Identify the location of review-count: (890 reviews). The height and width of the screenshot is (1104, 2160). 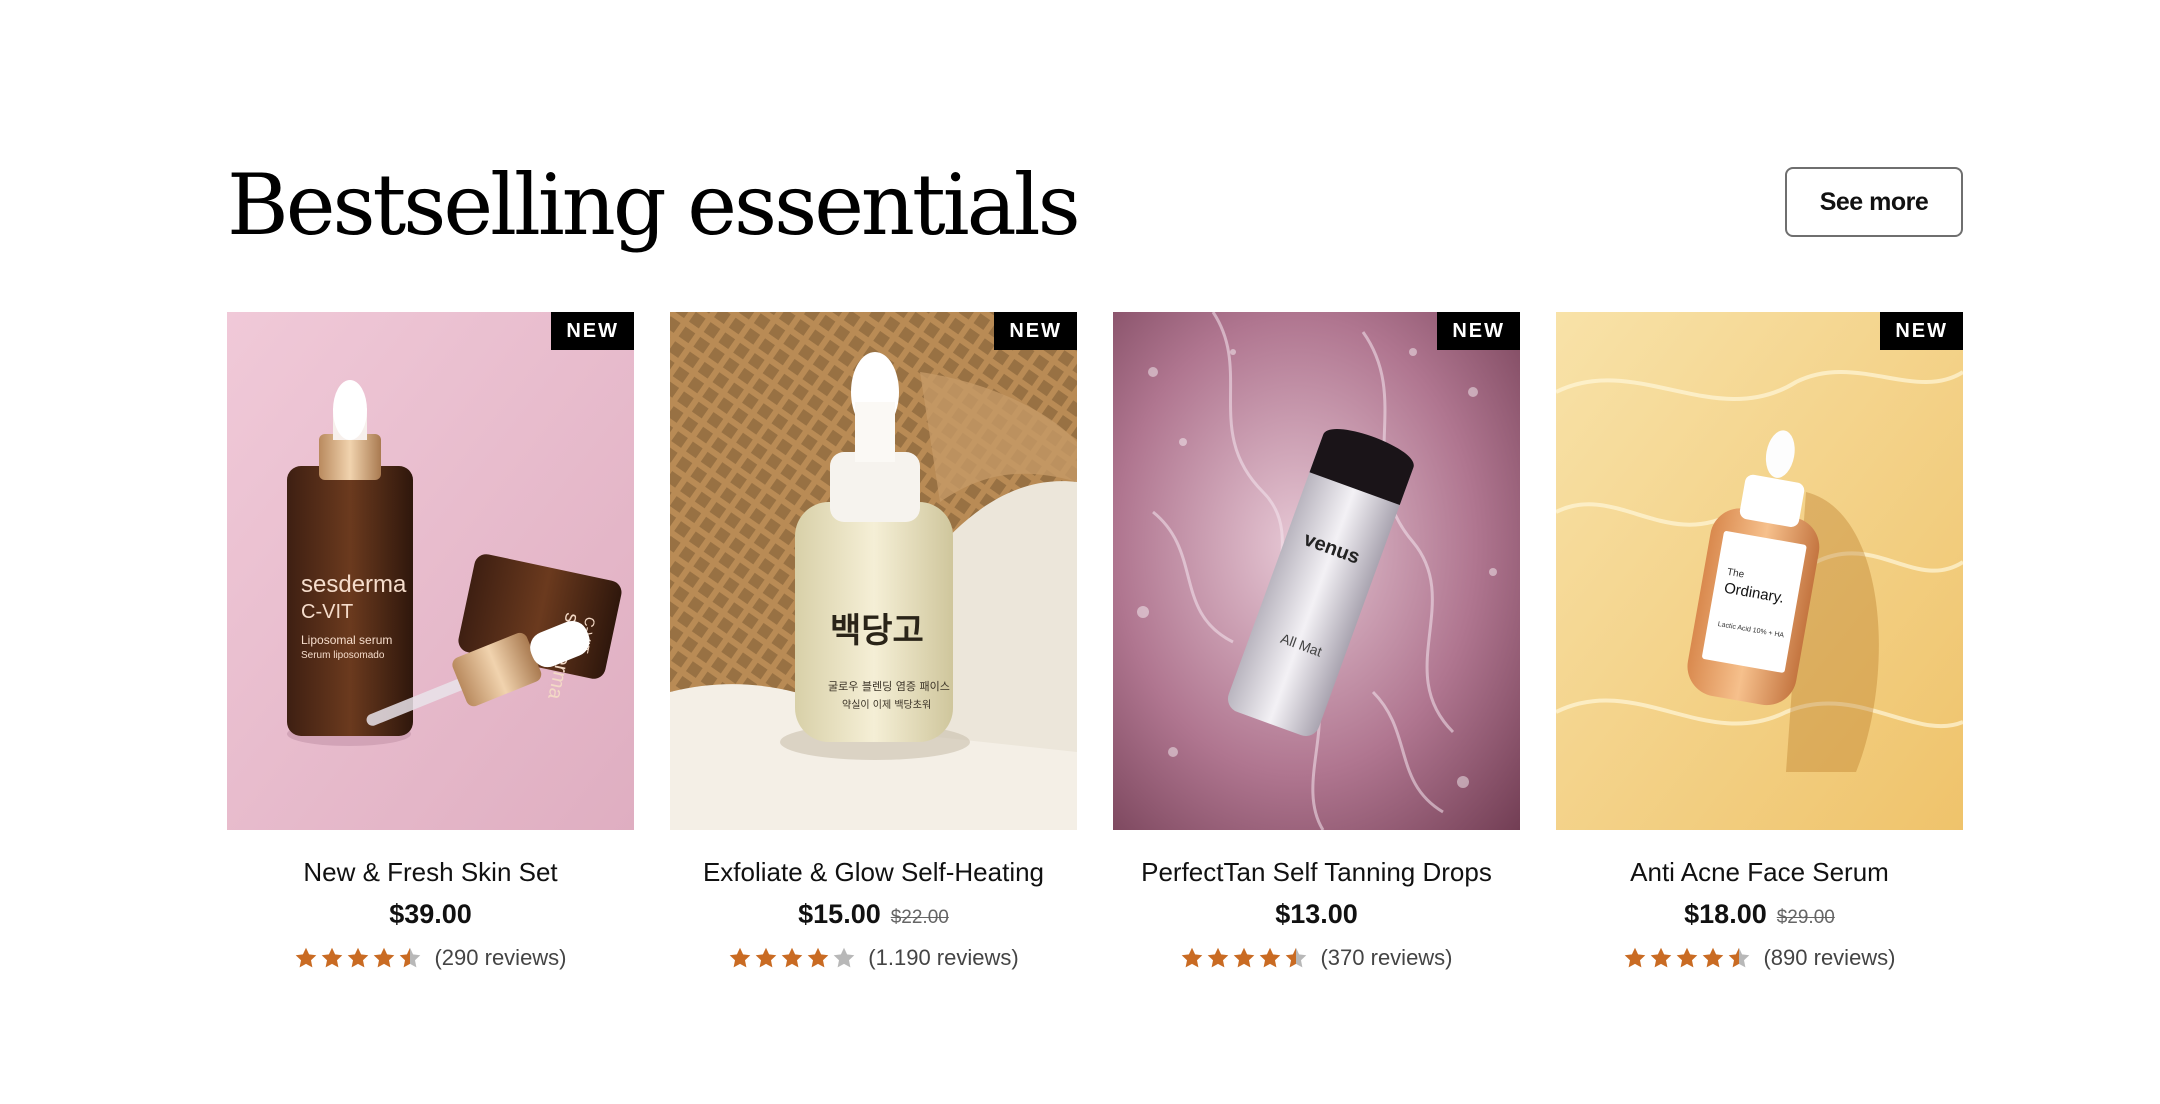
(1829, 958).